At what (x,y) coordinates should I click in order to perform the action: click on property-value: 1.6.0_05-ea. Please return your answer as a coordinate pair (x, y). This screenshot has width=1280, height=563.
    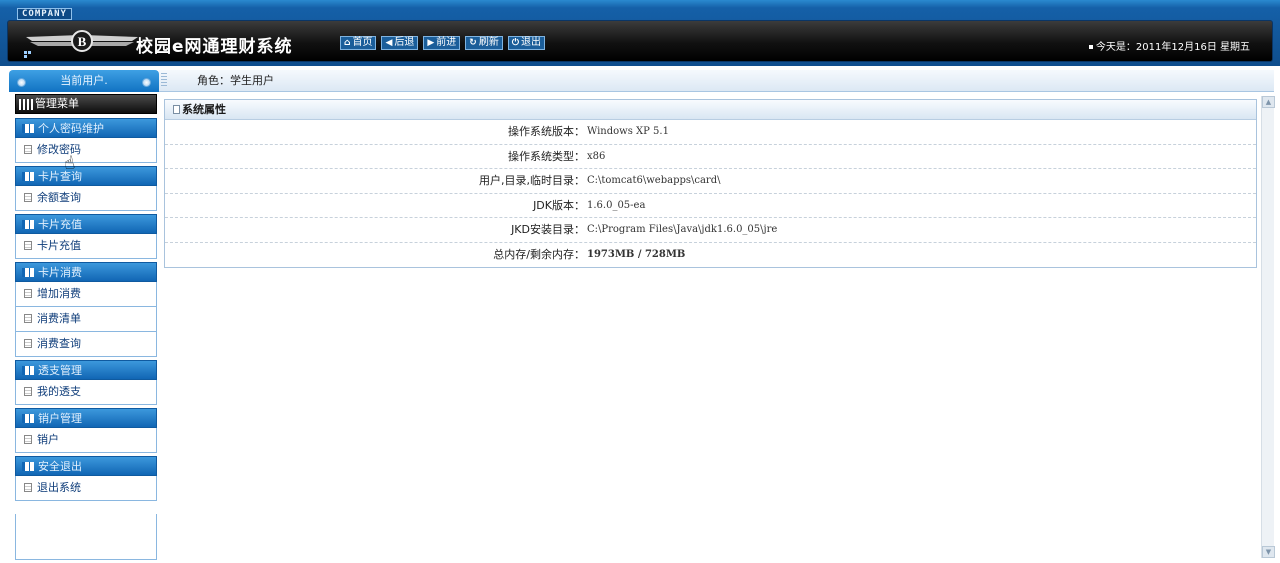
    Looking at the image, I should click on (616, 205).